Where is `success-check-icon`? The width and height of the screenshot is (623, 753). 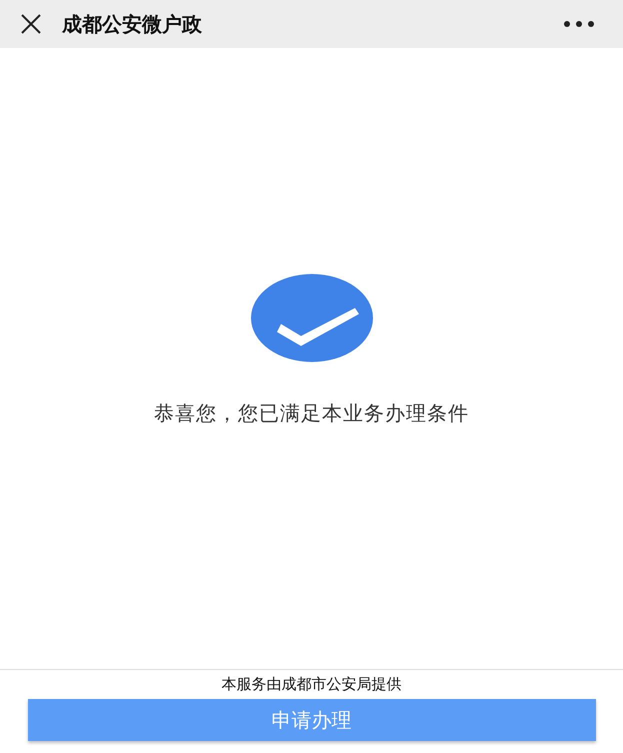 success-check-icon is located at coordinates (311, 318).